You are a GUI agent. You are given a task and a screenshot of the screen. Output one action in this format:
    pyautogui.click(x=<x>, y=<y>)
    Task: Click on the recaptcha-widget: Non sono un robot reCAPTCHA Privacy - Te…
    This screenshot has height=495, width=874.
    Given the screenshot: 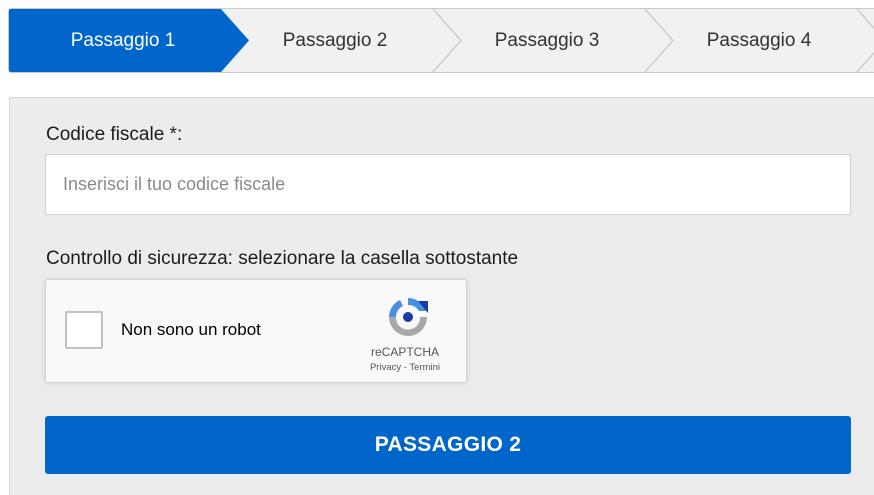 What is the action you would take?
    pyautogui.click(x=256, y=331)
    